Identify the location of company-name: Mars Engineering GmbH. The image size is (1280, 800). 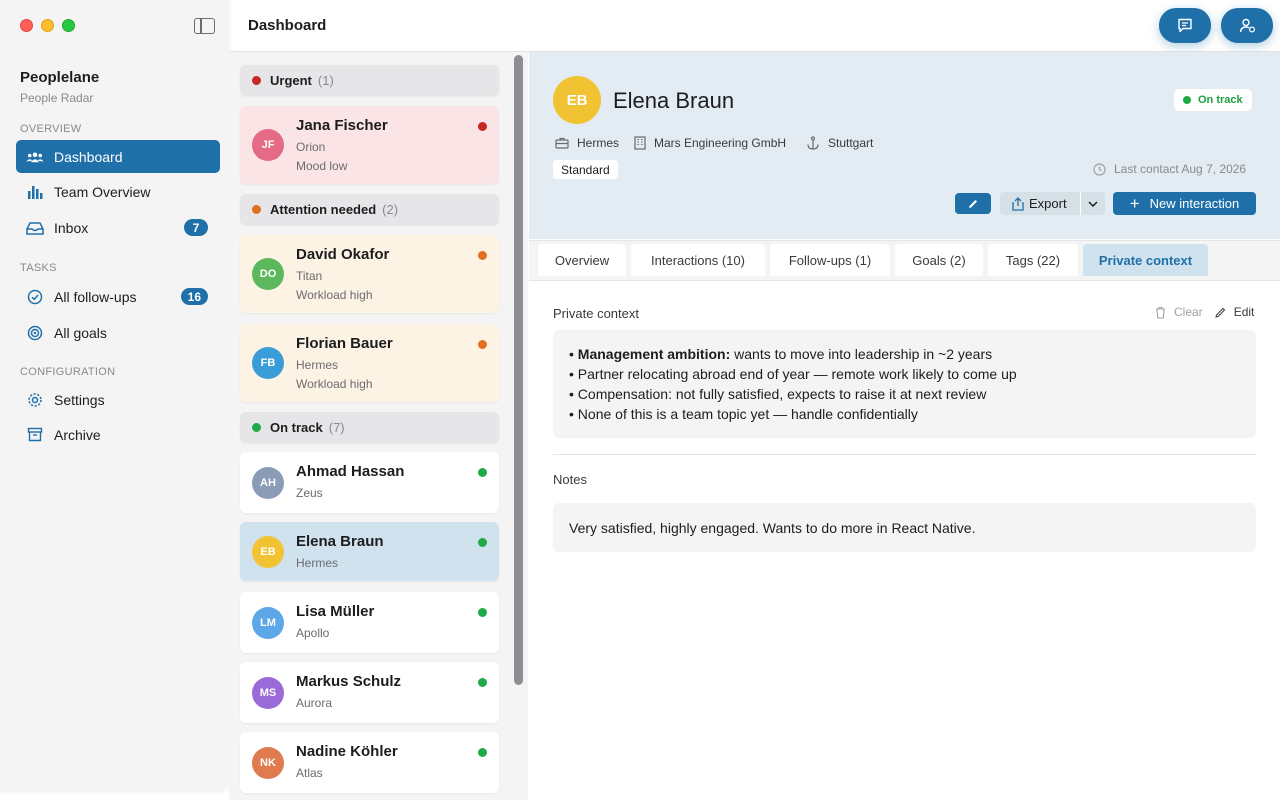
(720, 143).